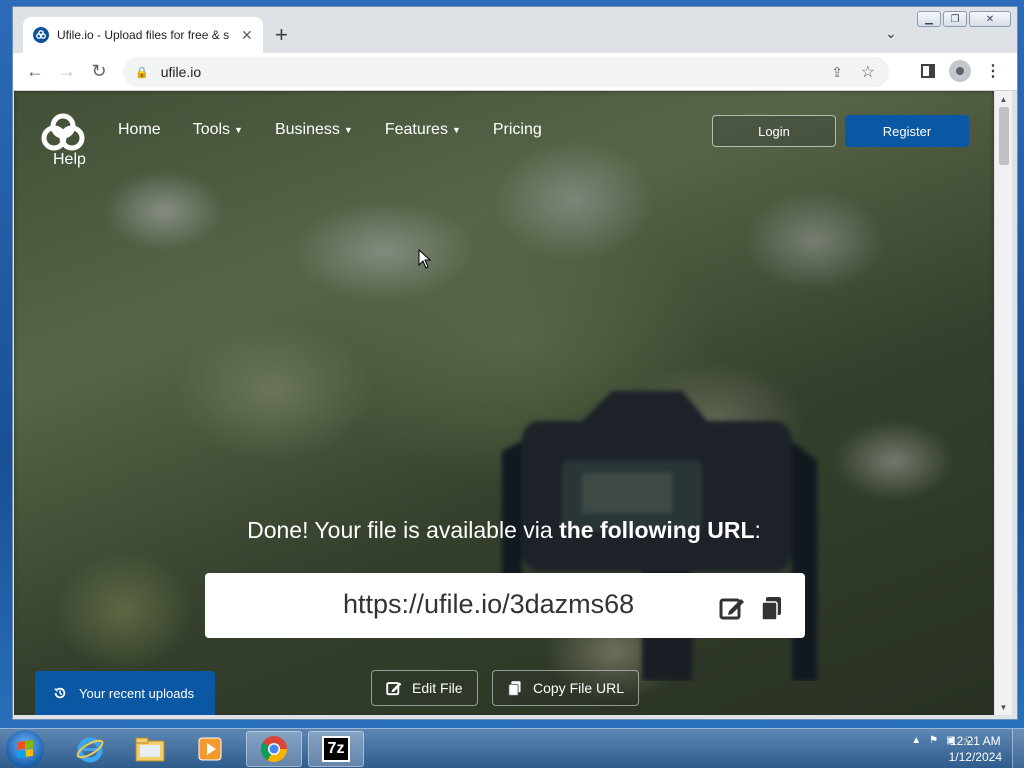  I want to click on done-message-suffix: :, so click(757, 530).